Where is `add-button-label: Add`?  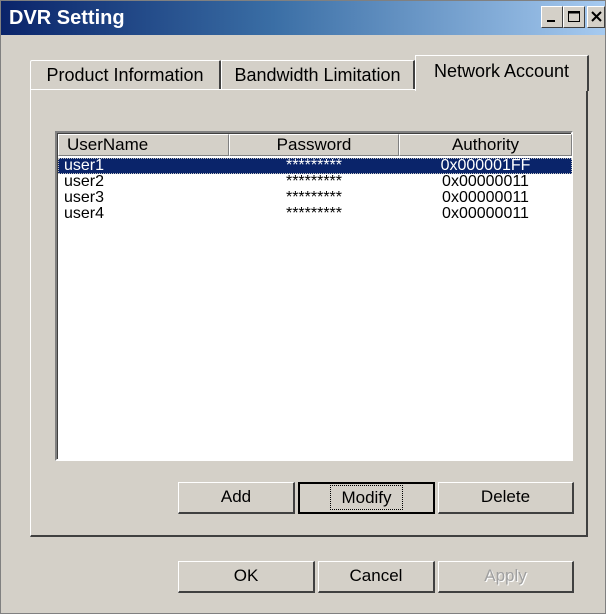
add-button-label: Add is located at coordinates (236, 496).